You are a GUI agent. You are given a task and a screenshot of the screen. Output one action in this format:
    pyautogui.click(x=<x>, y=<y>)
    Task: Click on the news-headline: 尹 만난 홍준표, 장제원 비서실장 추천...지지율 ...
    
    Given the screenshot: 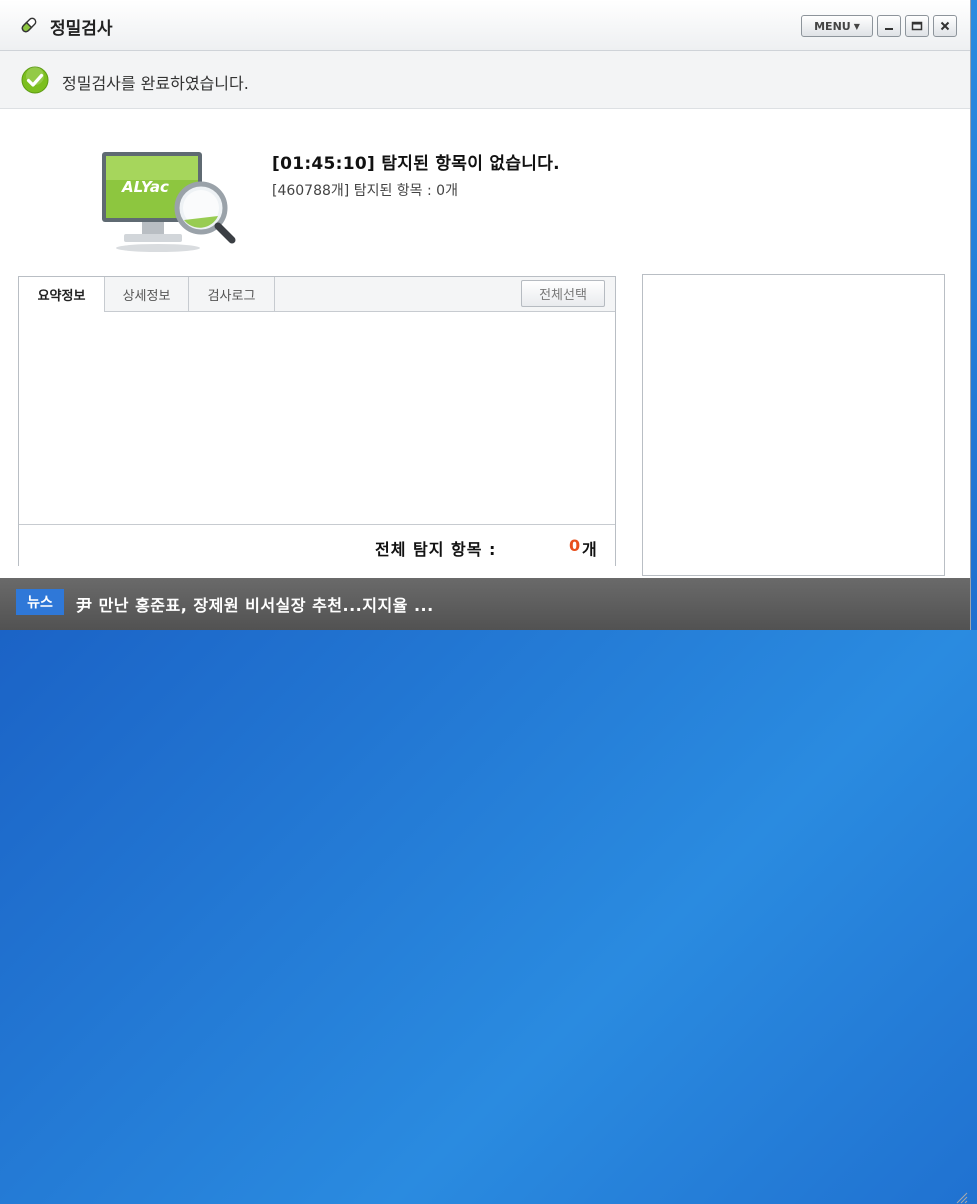 What is the action you would take?
    pyautogui.click(x=255, y=604)
    